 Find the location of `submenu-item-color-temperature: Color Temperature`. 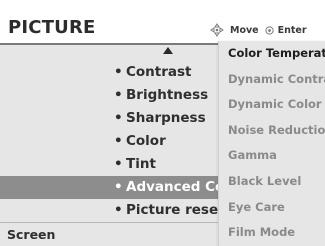

submenu-item-color-temperature: Color Temperature is located at coordinates (272, 54).